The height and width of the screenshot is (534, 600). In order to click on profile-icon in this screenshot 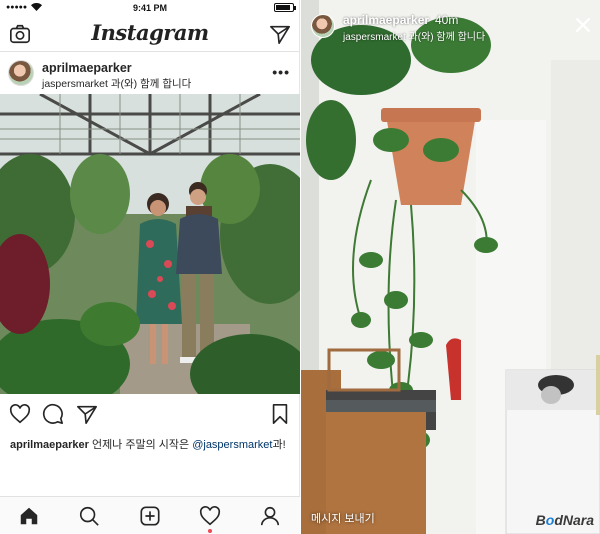, I will do `click(270, 516)`.